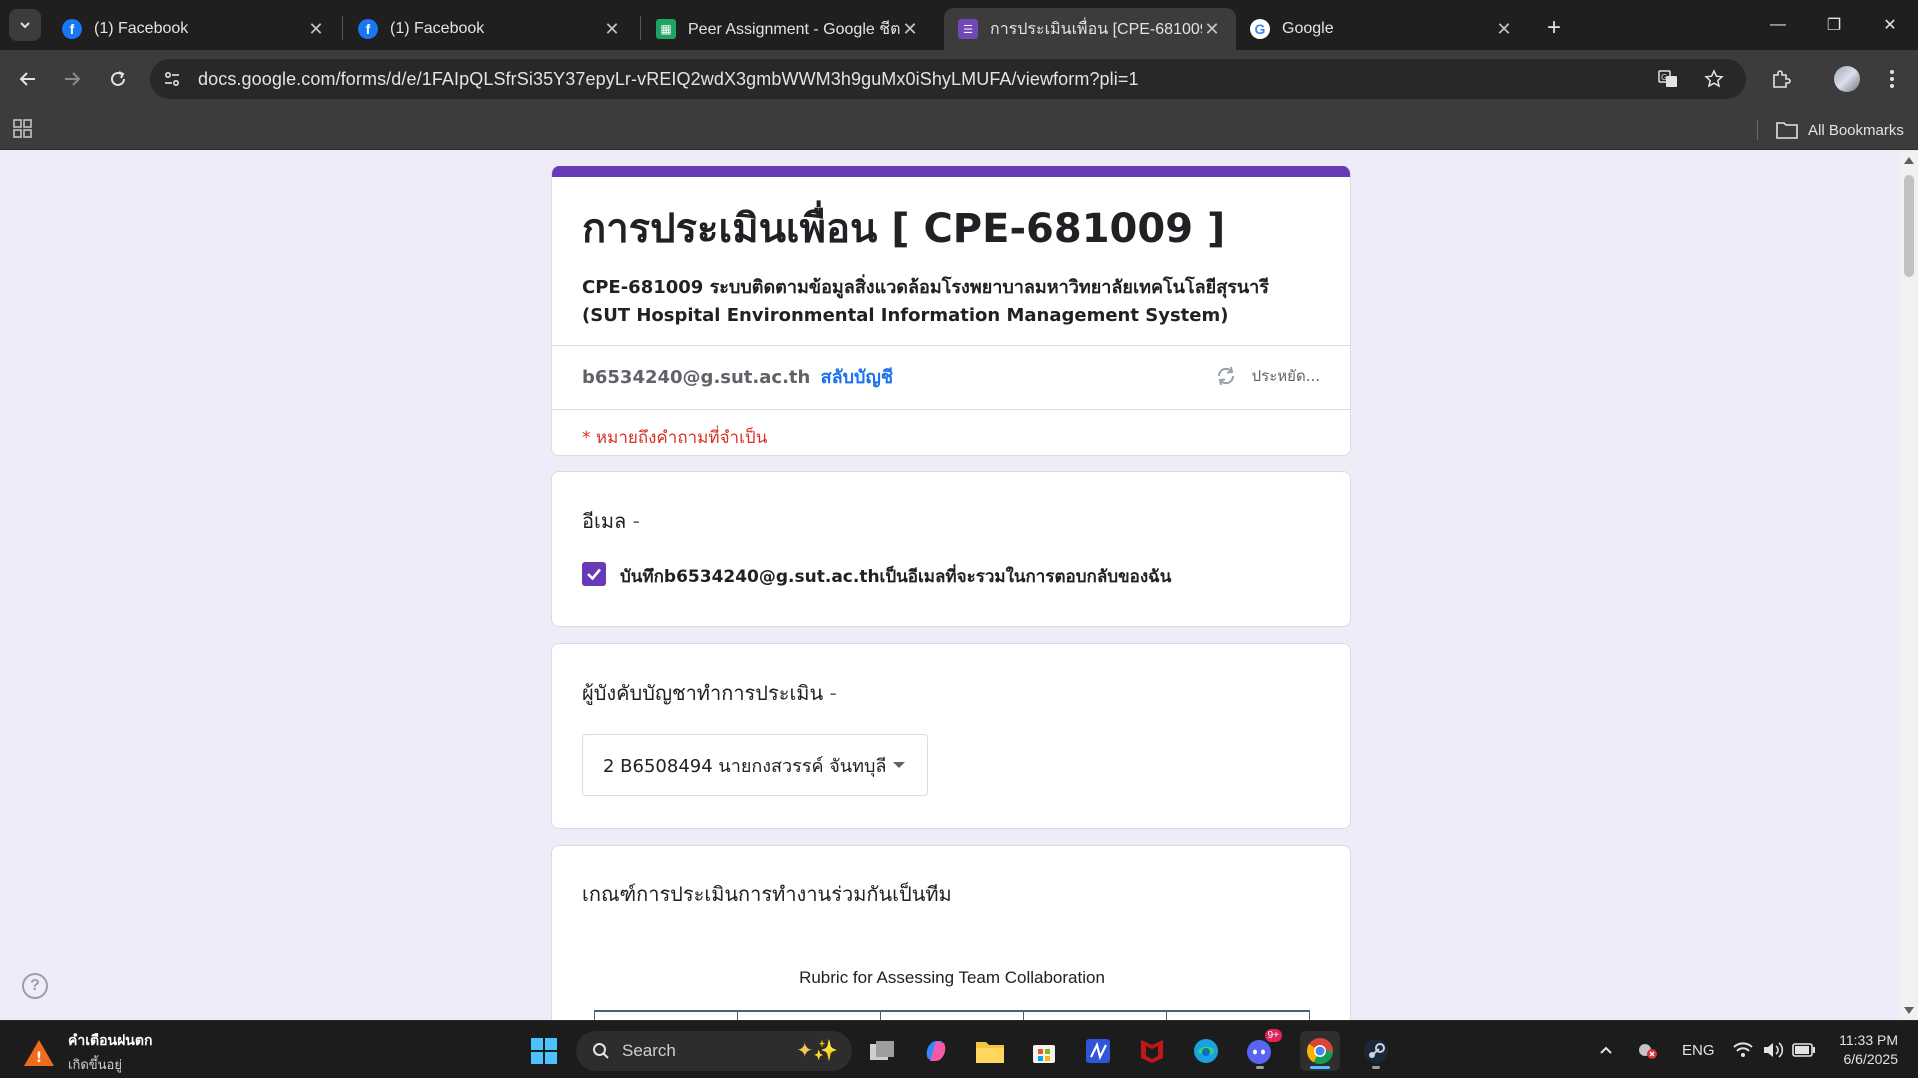 The image size is (1918, 1078). I want to click on store-icon, so click(1044, 1054).